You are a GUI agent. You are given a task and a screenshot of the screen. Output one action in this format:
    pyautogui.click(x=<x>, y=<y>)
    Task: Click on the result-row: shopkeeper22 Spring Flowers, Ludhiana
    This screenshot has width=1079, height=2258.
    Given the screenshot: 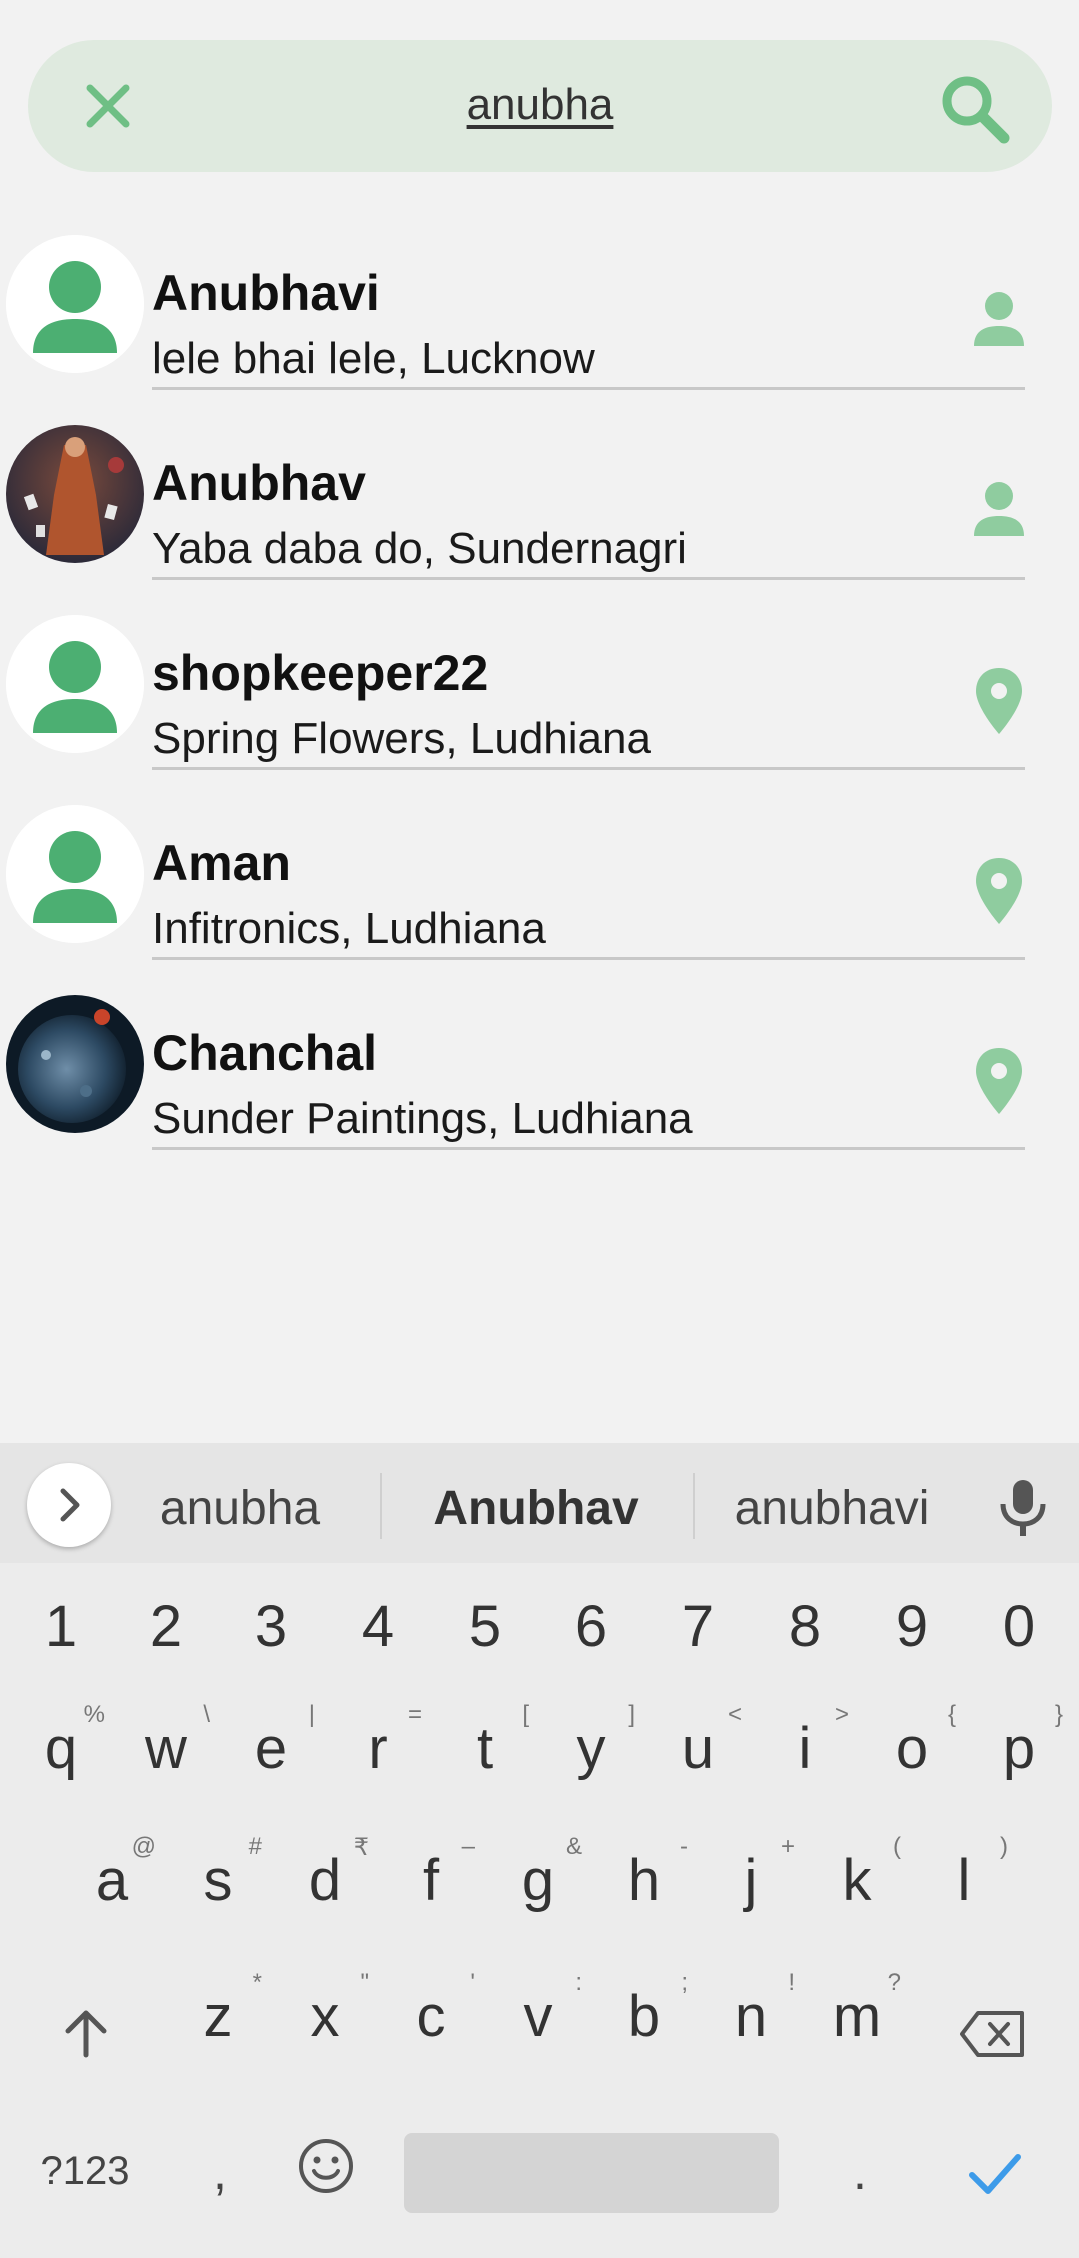 What is the action you would take?
    pyautogui.click(x=539, y=707)
    